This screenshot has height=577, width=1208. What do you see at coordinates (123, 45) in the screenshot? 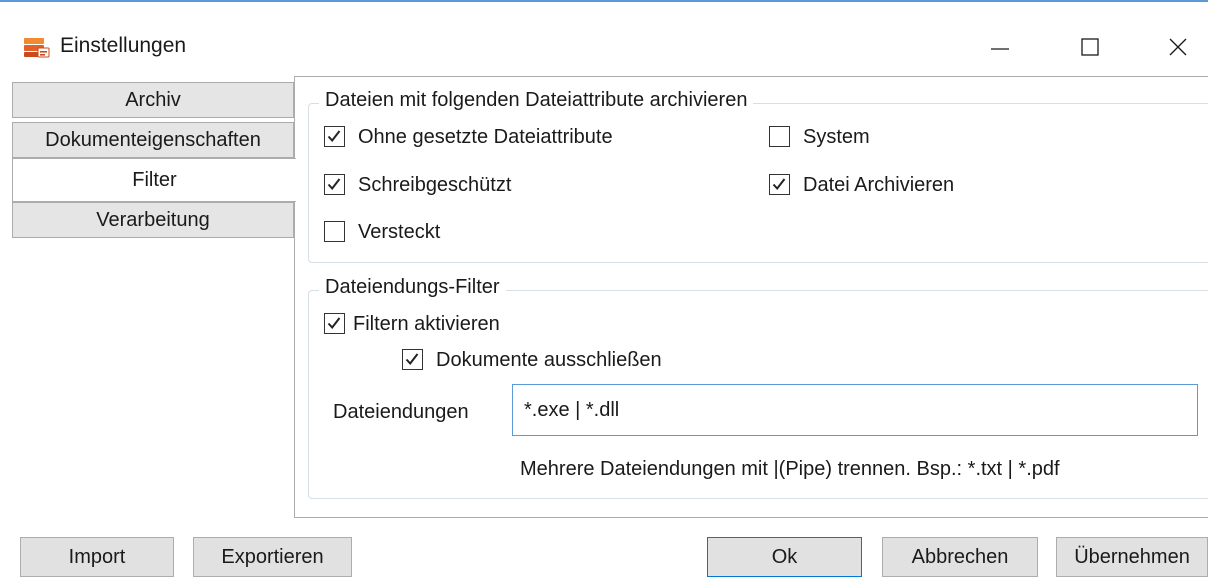
I see `window-title: Einstellungen` at bounding box center [123, 45].